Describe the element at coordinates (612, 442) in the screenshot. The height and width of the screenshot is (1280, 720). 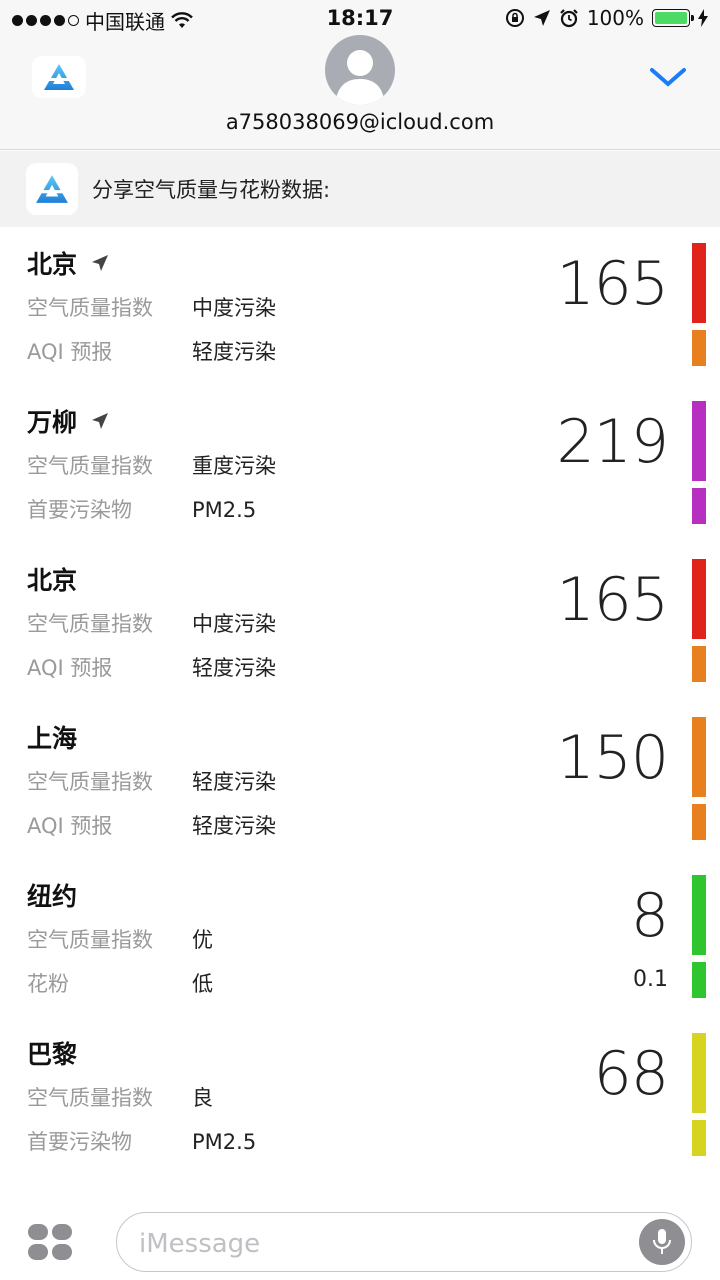
I see `aqi-value: 219` at that location.